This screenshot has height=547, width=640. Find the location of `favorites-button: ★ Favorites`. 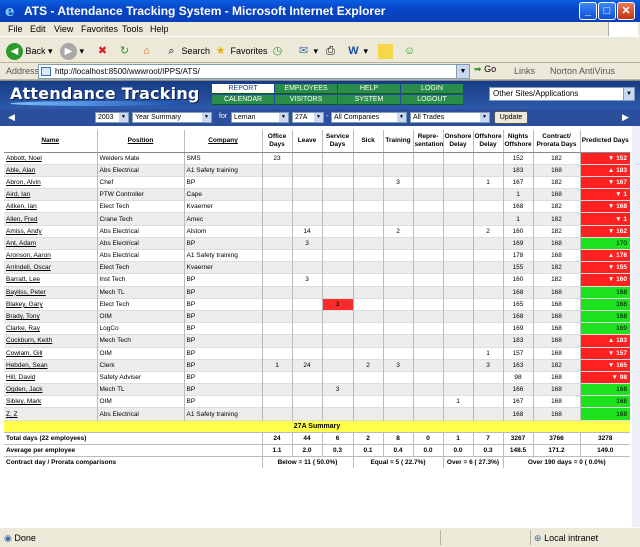

favorites-button: ★ Favorites is located at coordinates (240, 51).